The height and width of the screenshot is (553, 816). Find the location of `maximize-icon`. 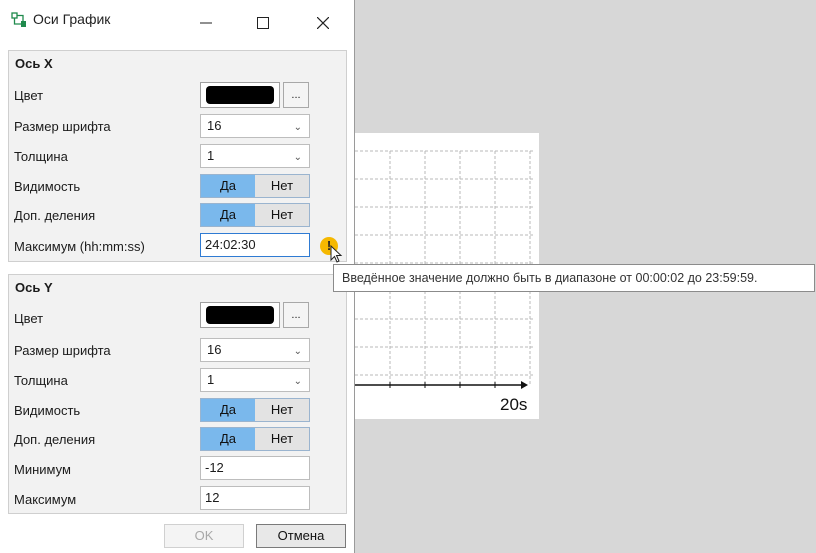

maximize-icon is located at coordinates (263, 23).